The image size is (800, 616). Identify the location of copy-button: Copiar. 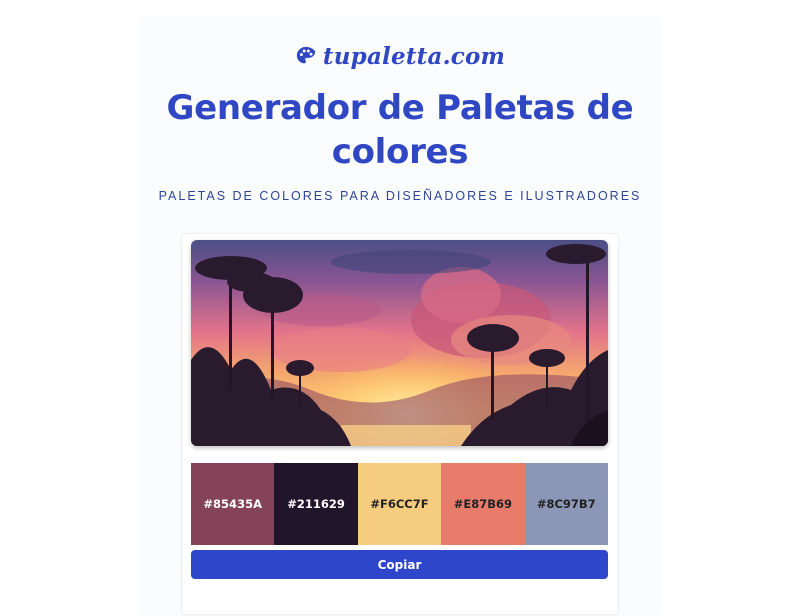
(399, 564).